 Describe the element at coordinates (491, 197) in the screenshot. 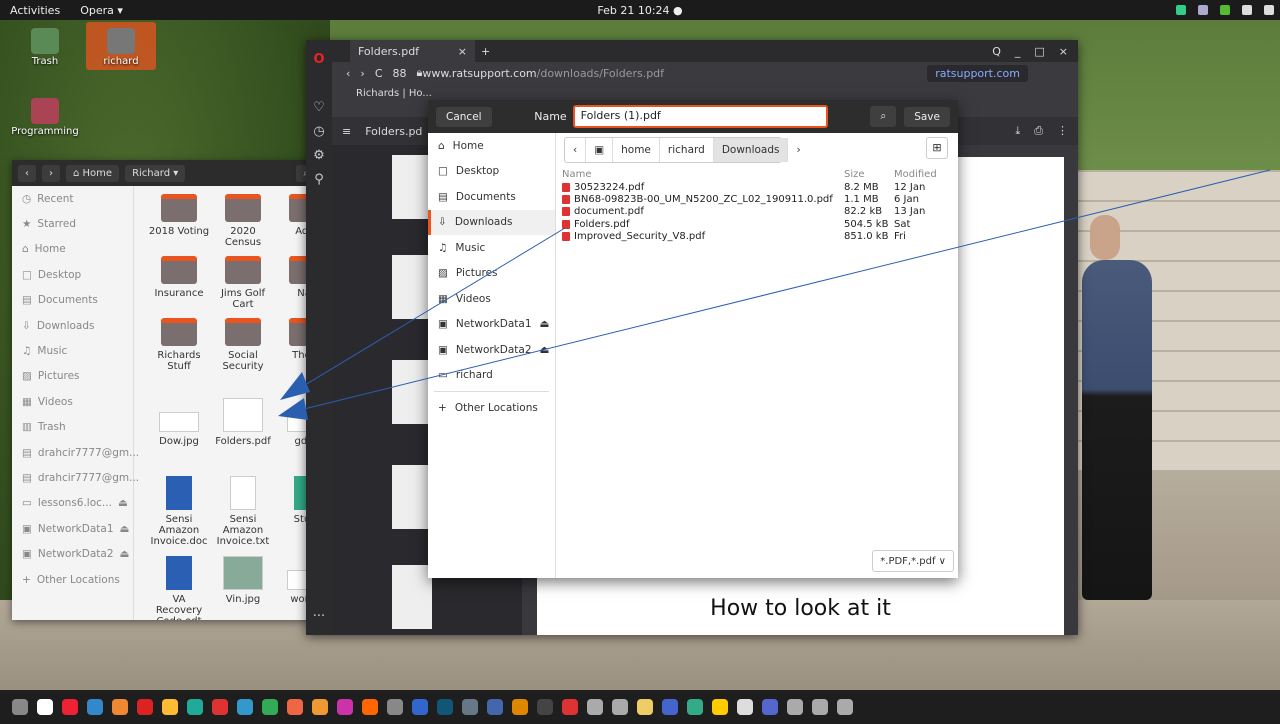

I see `place-documents: ▤ Documents` at that location.